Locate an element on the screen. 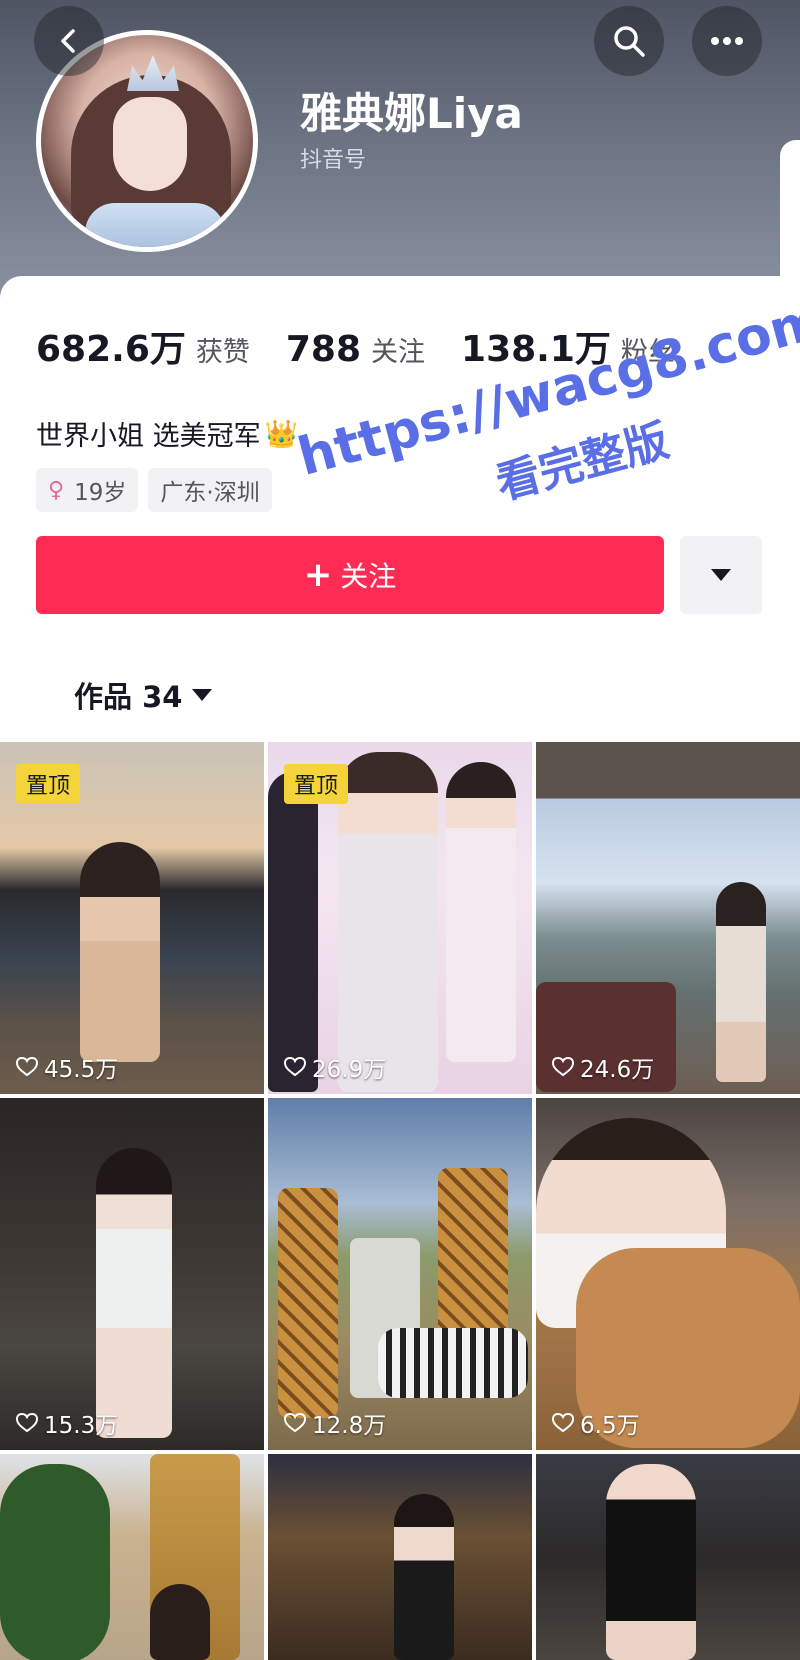 This screenshot has width=800, height=1660. like-count: 12.8万 is located at coordinates (335, 1423).